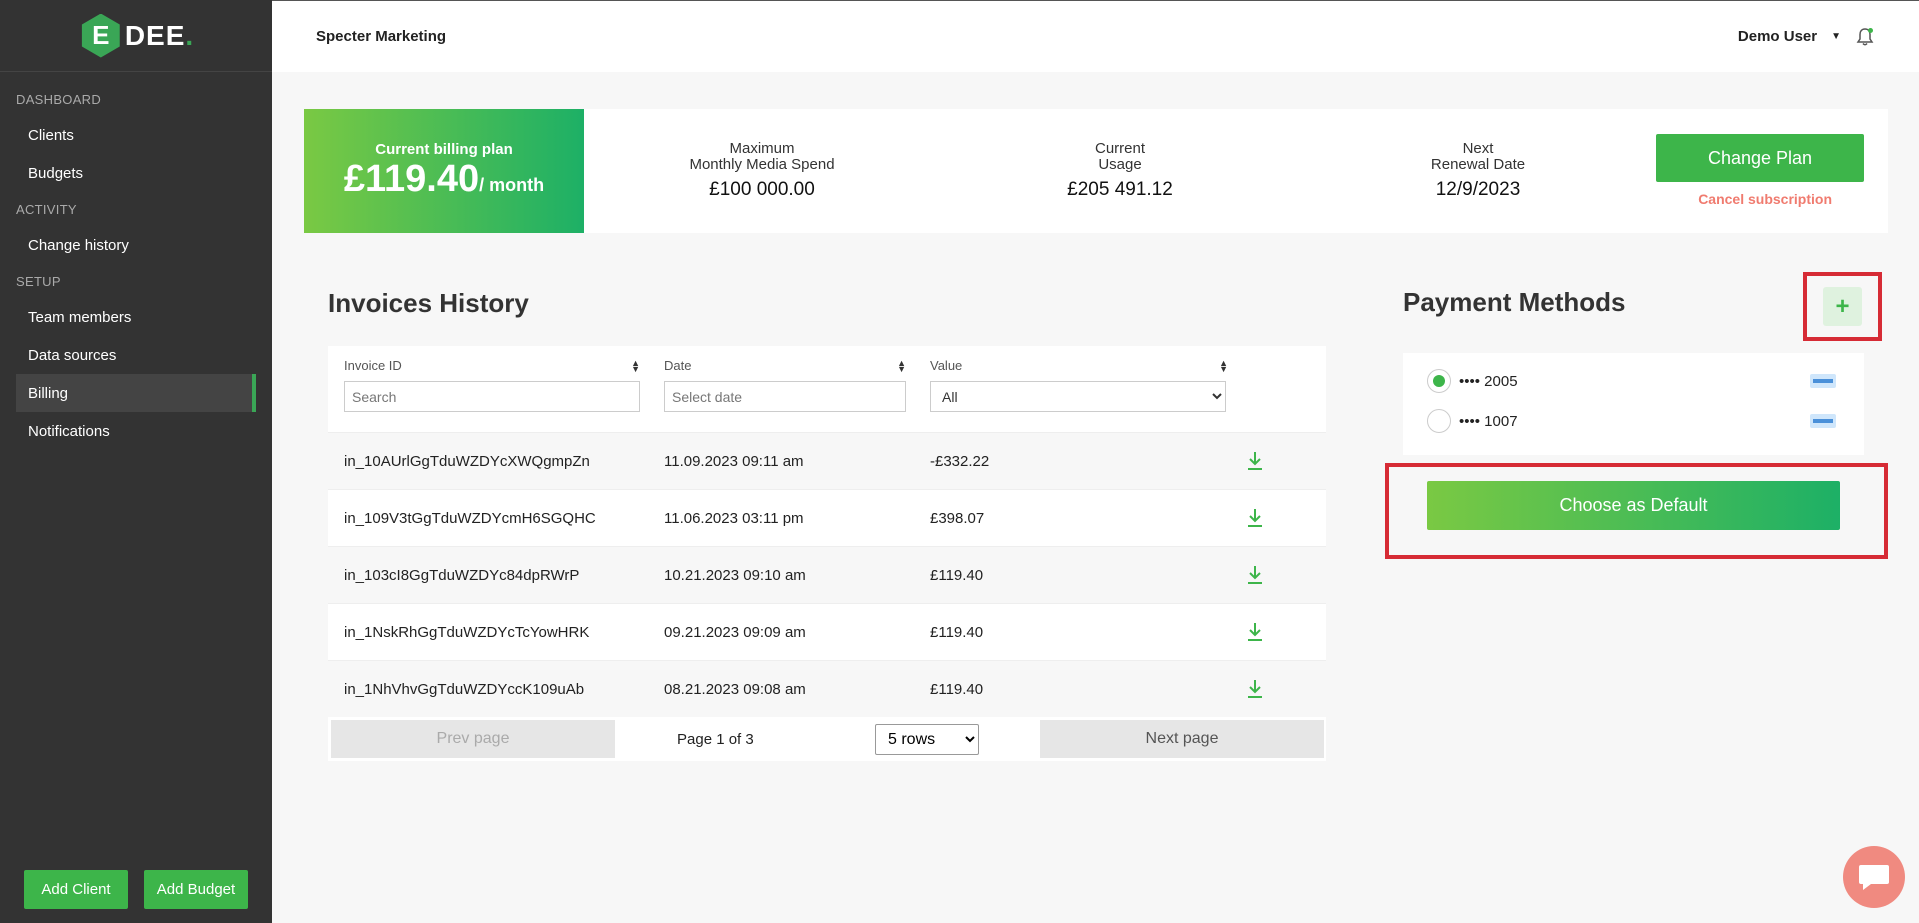 The width and height of the screenshot is (1919, 923). I want to click on plan-amount: £119.40, so click(411, 179).